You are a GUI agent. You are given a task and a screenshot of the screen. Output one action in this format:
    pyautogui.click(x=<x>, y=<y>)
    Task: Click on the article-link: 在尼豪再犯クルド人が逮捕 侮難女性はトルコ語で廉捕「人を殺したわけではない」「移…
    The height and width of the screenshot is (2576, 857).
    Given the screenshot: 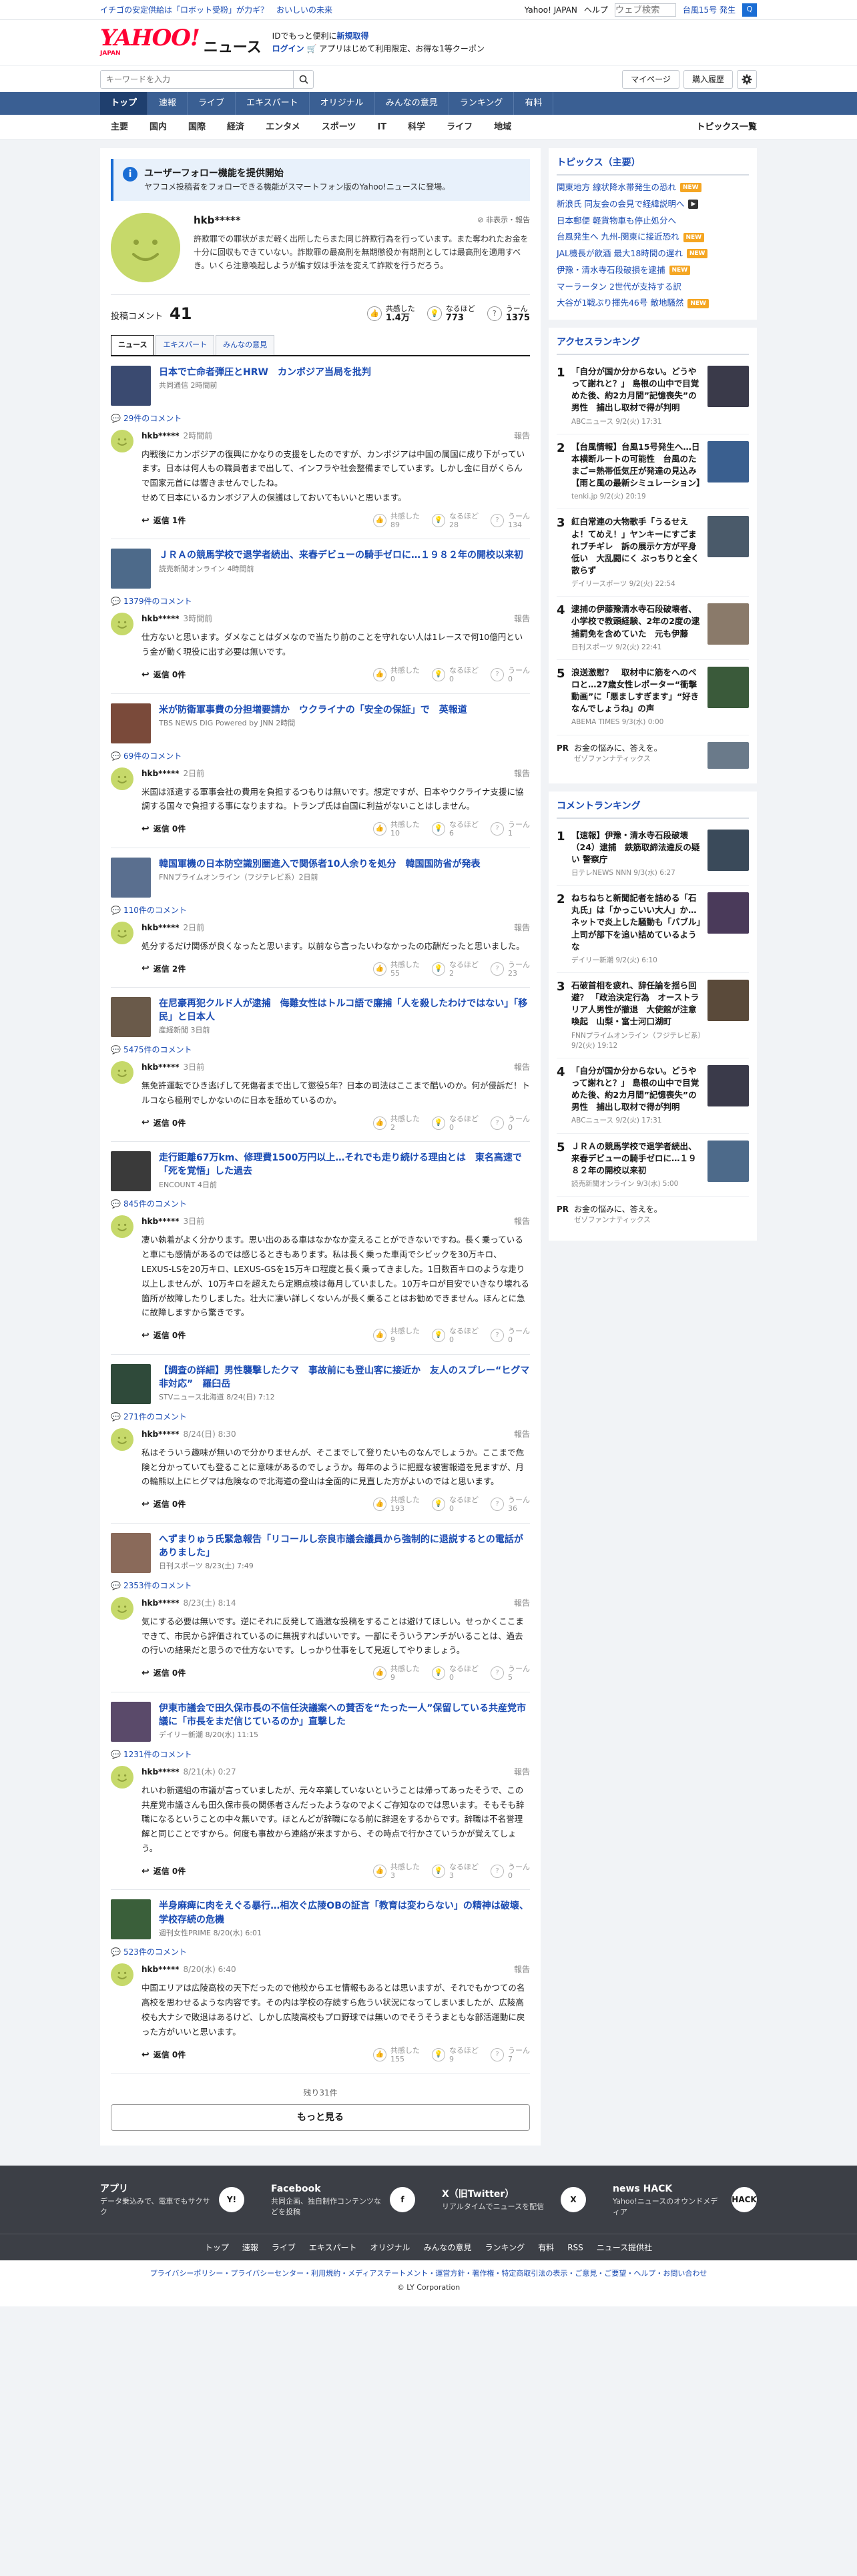 What is the action you would take?
    pyautogui.click(x=321, y=1016)
    